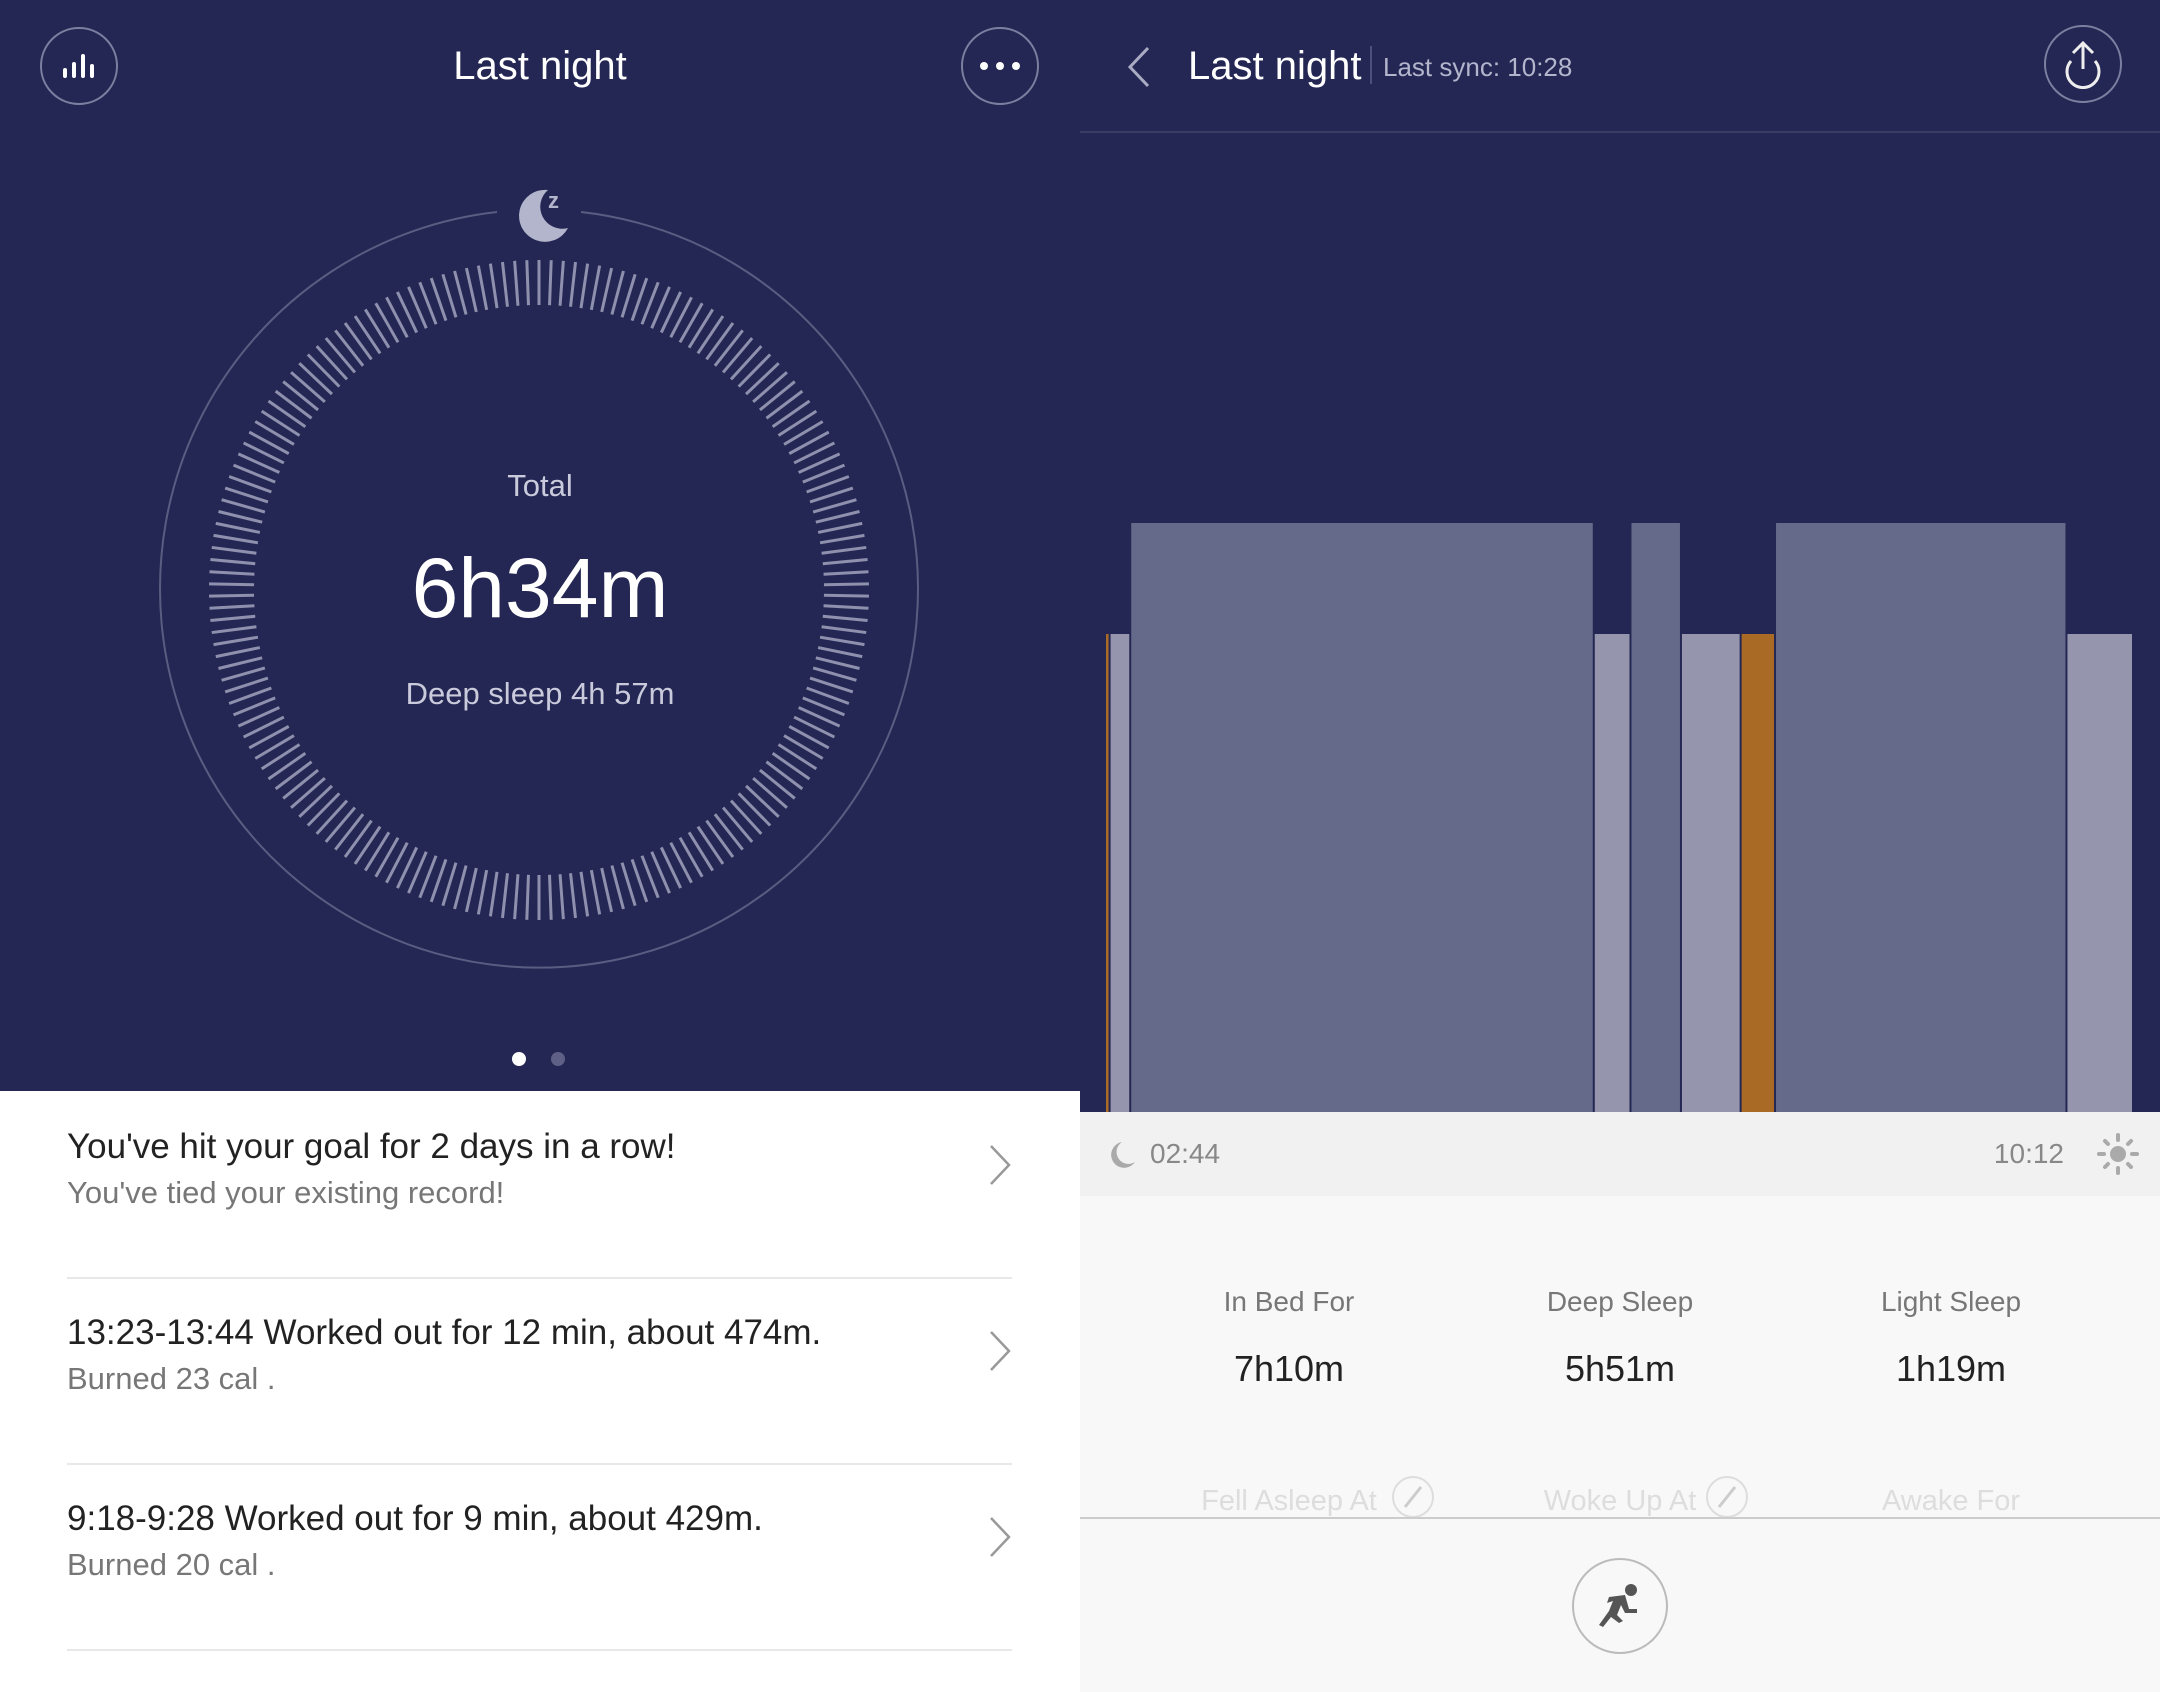 This screenshot has height=1692, width=2160. What do you see at coordinates (1951, 1301) in the screenshot?
I see `stat-label: Light Sleep` at bounding box center [1951, 1301].